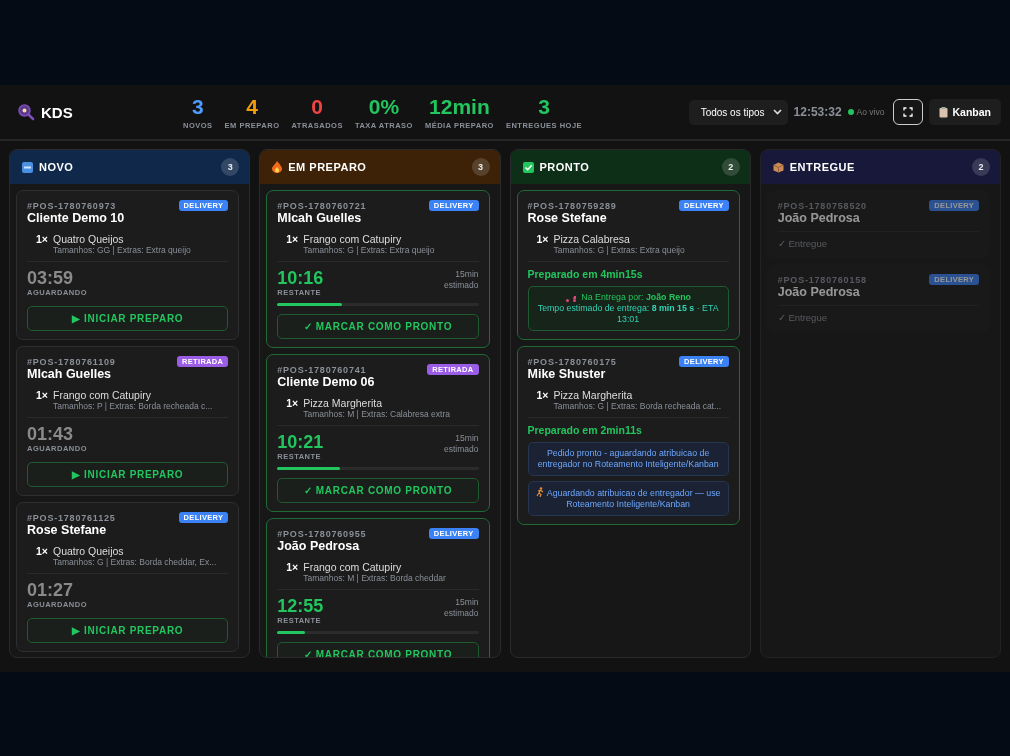 The image size is (1010, 756). I want to click on item-details: Tamanhos: M | Extras: Borda cheddar, so click(374, 578).